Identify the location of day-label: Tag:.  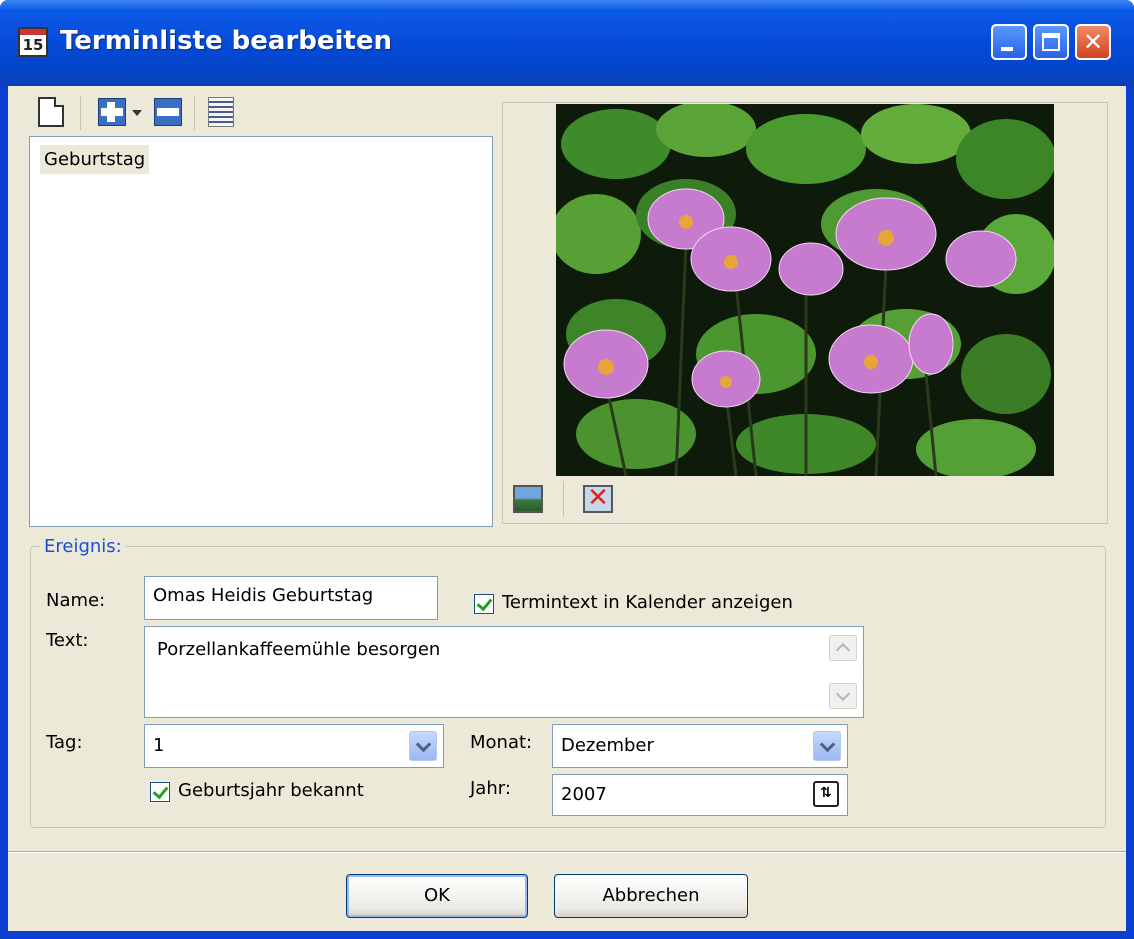
(64, 742).